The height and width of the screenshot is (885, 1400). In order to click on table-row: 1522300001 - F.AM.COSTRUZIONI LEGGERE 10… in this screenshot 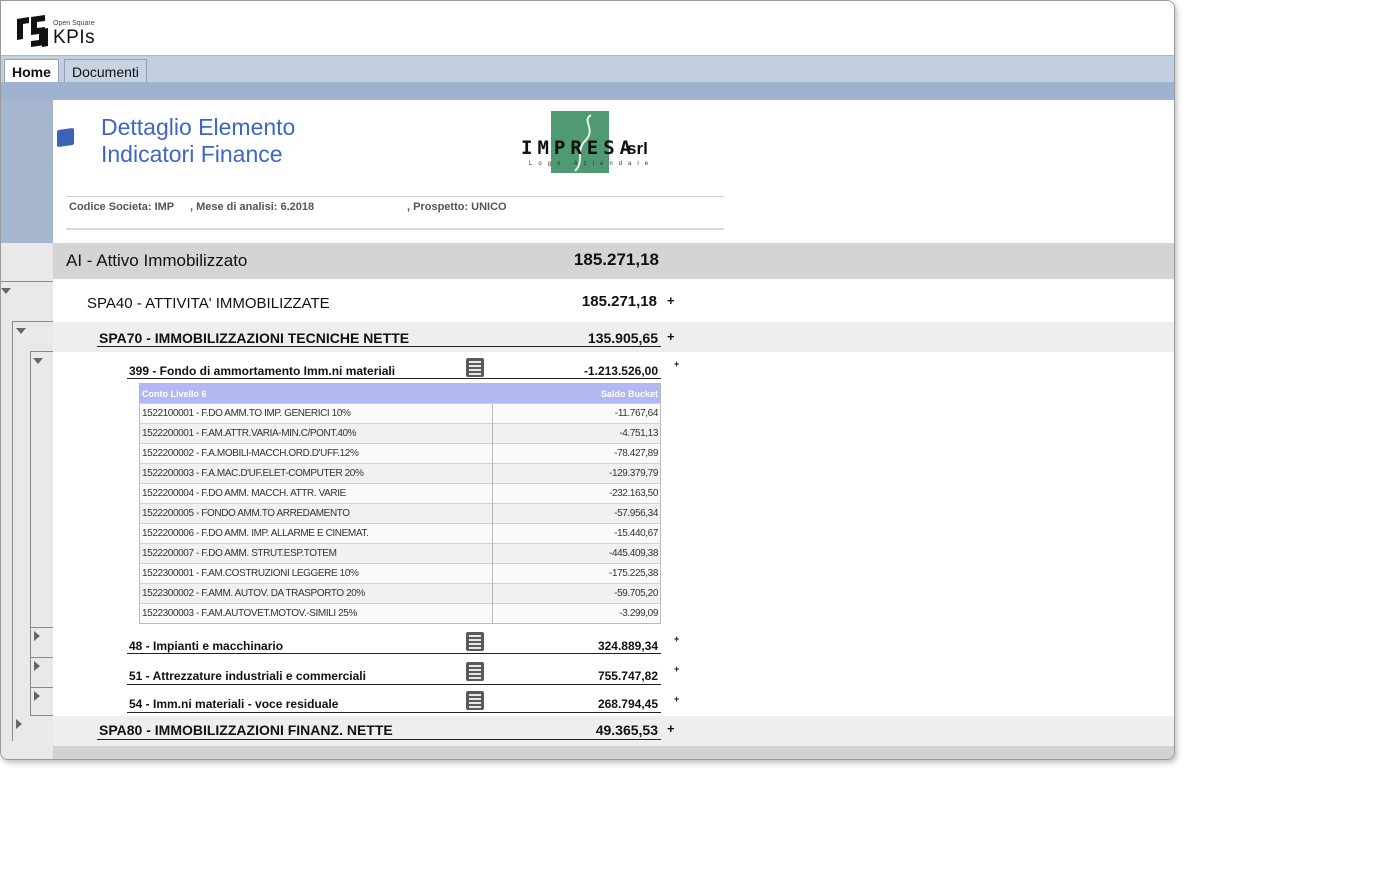, I will do `click(400, 573)`.